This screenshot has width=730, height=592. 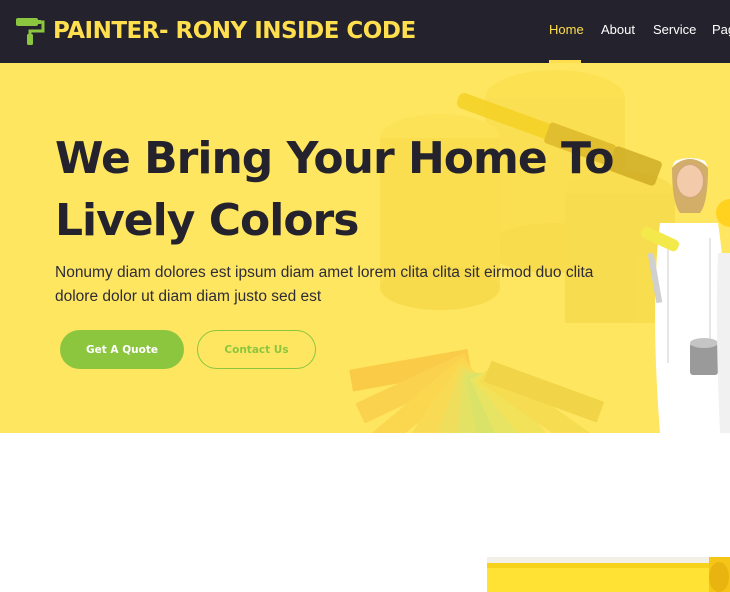 I want to click on nav-item-home: Home, so click(x=566, y=29).